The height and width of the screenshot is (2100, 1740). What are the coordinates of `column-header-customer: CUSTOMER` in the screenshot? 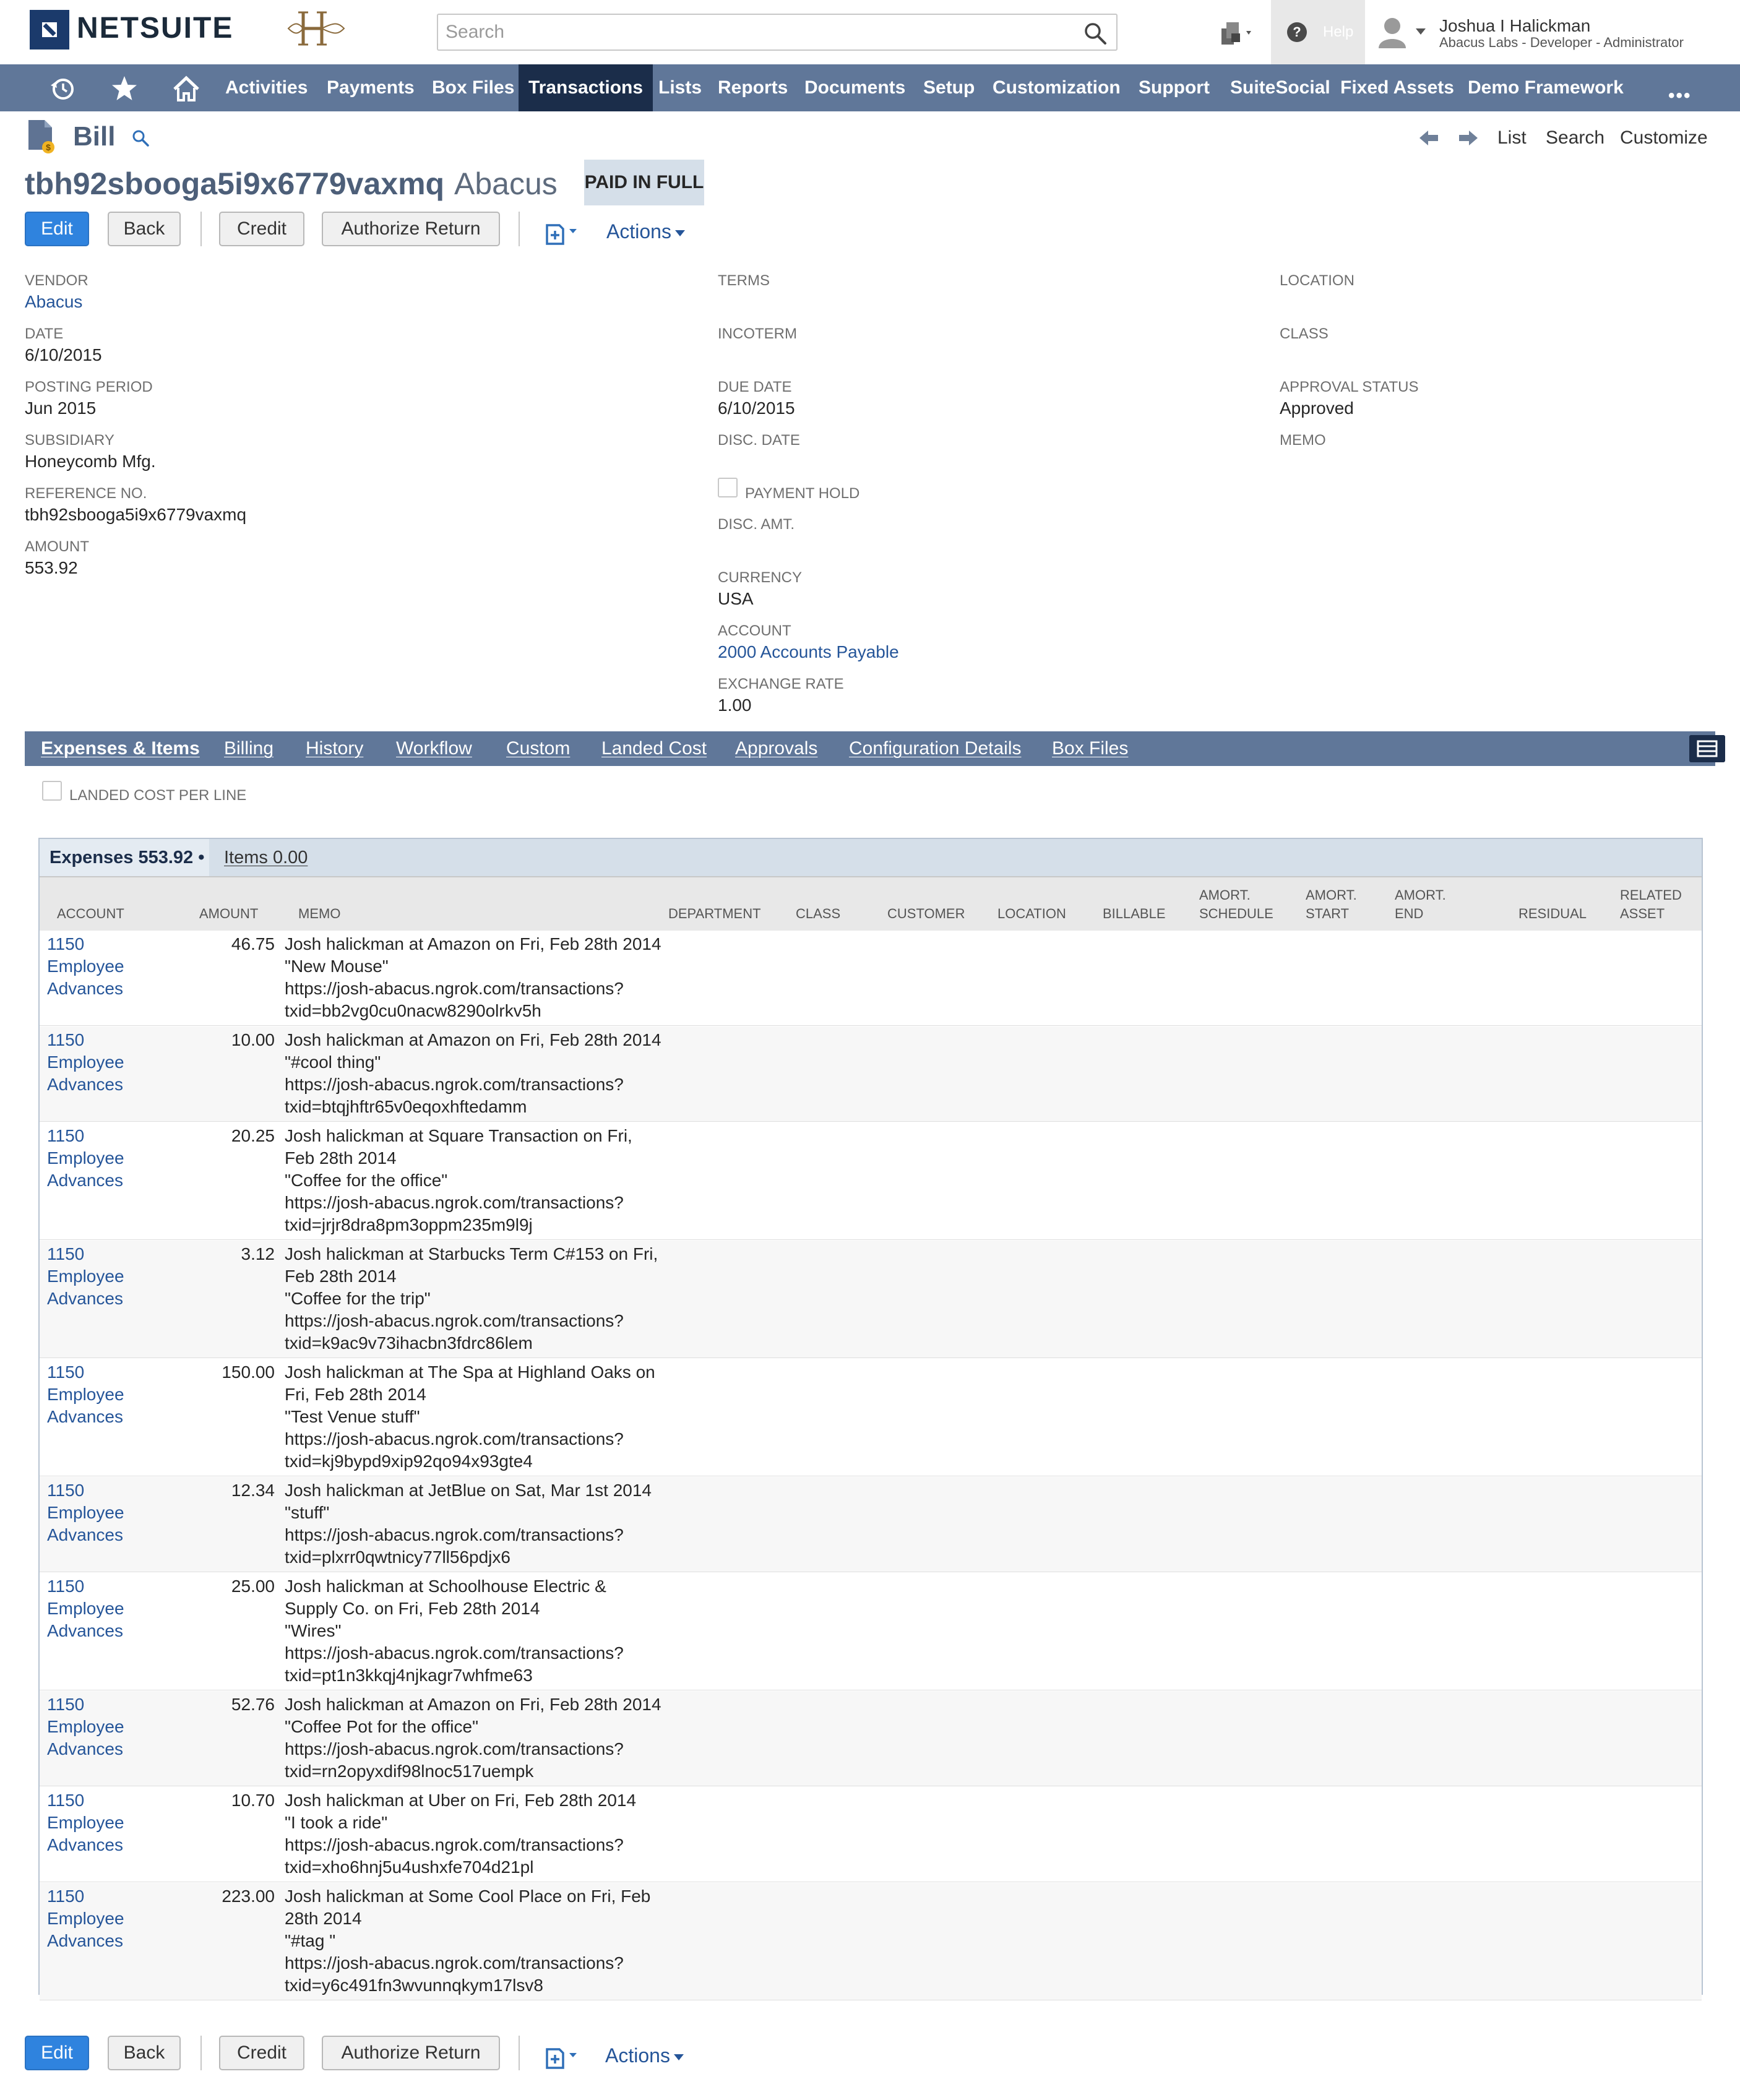 It's located at (926, 914).